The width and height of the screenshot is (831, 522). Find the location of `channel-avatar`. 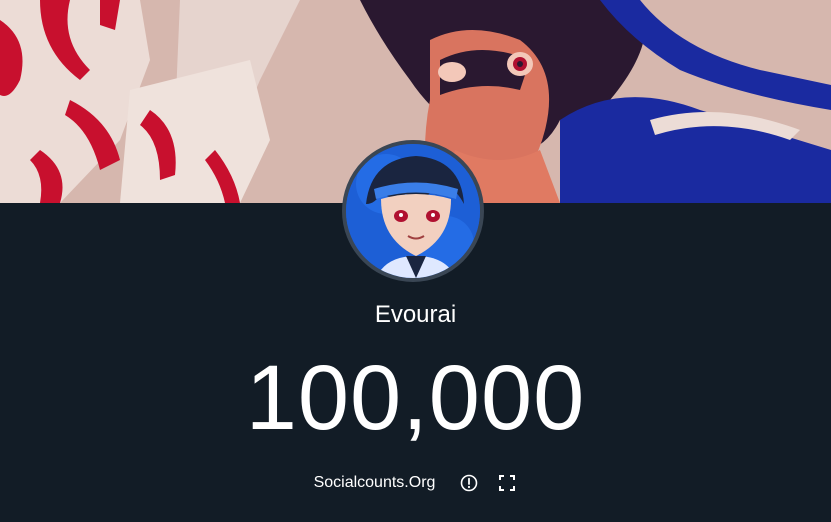

channel-avatar is located at coordinates (413, 211).